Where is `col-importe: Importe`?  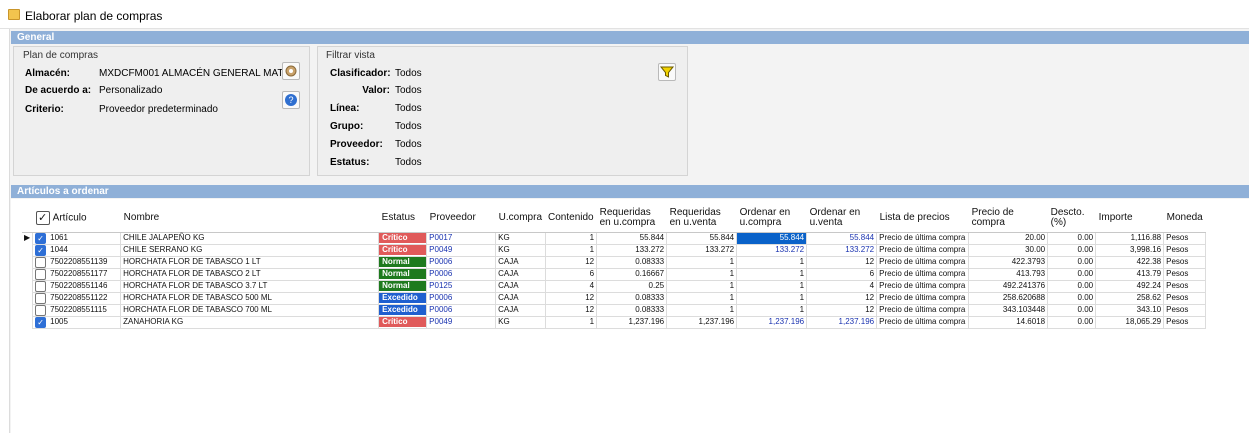
col-importe: Importe is located at coordinates (1129, 219).